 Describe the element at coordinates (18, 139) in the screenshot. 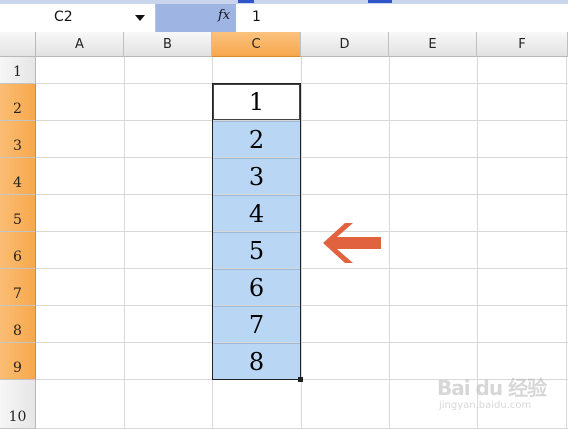

I see `row-header-3: 3` at that location.